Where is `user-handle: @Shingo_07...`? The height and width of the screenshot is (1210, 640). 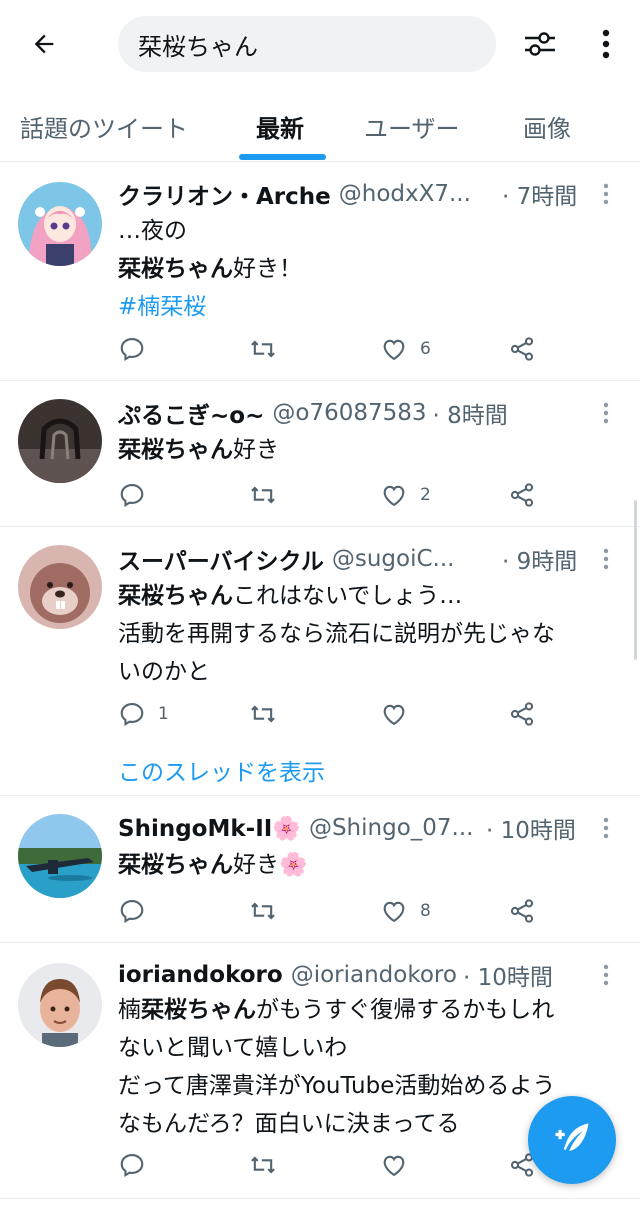 user-handle: @Shingo_07... is located at coordinates (391, 828).